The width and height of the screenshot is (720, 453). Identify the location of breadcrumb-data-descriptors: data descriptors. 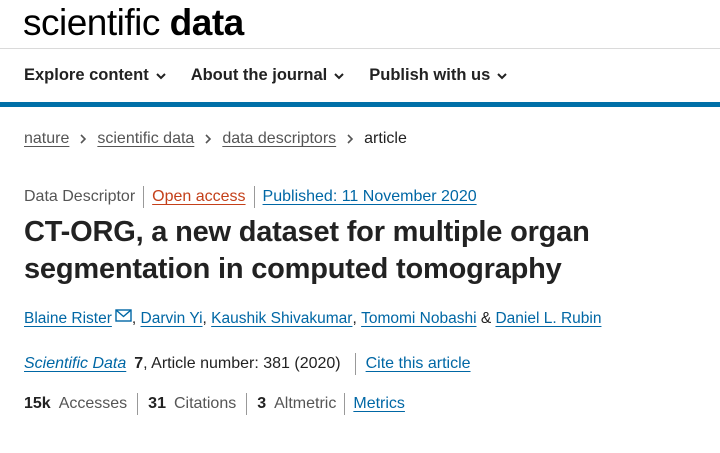
(279, 139).